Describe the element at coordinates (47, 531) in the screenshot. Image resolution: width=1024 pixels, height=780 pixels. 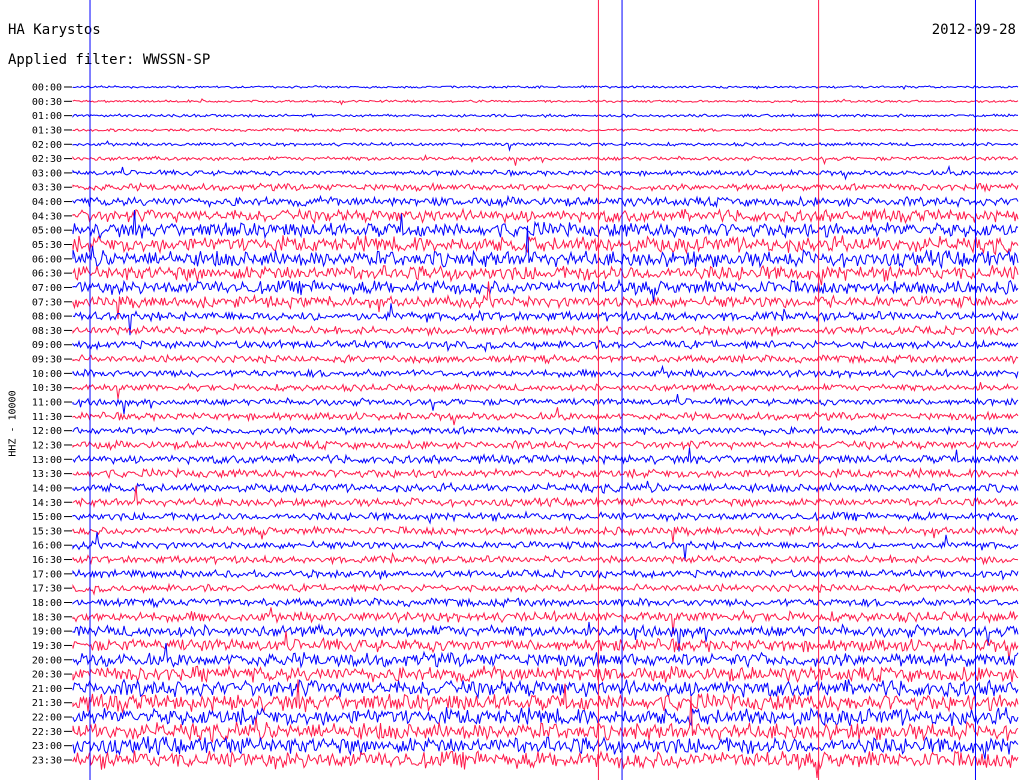
I see `row-label: 15:30` at that location.